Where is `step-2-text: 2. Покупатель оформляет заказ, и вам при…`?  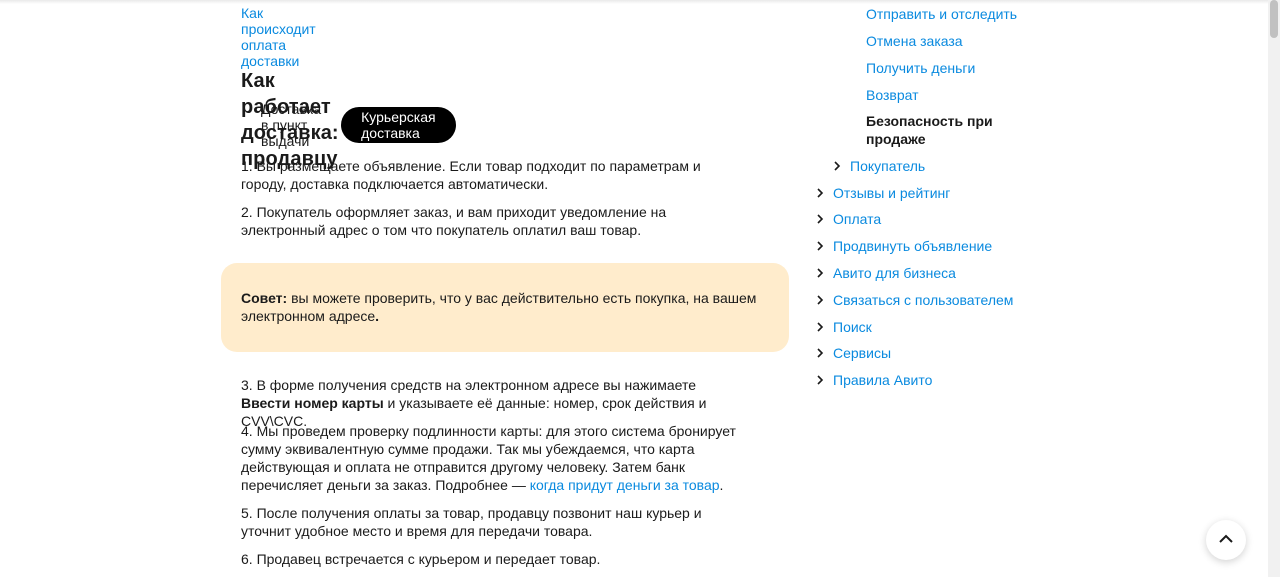 step-2-text: 2. Покупатель оформляет заказ, и вам при… is located at coordinates (454, 221).